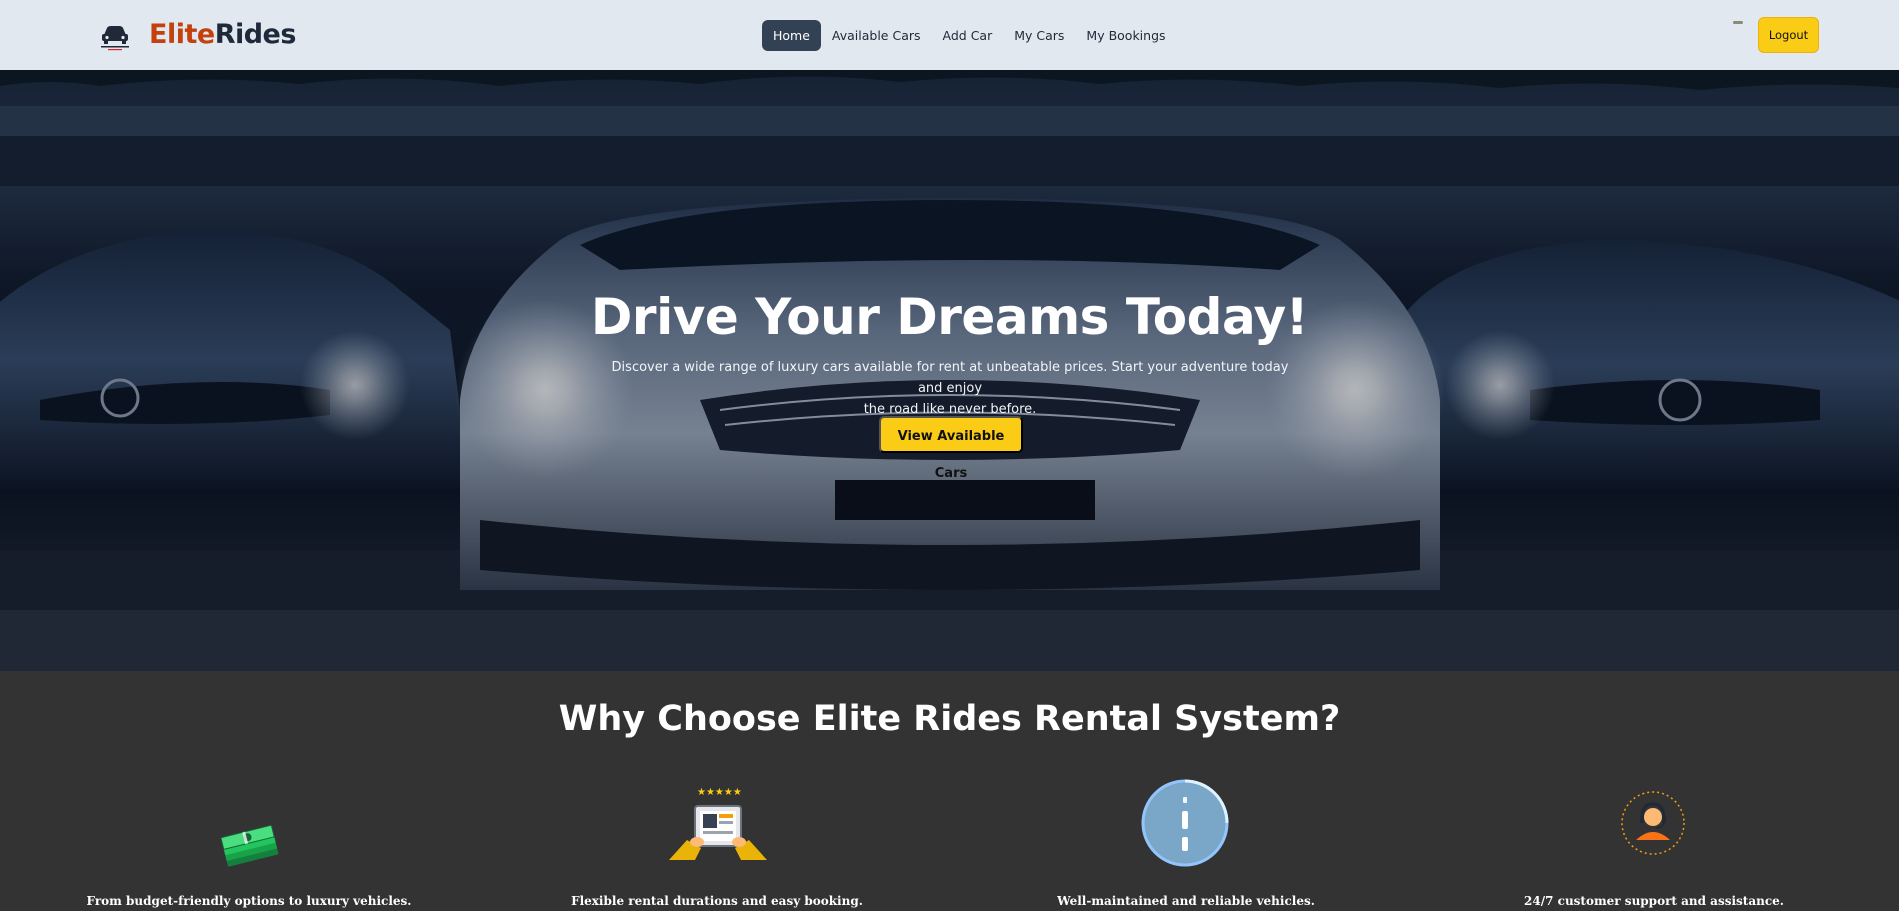  I want to click on brand-name: EliteRides, so click(222, 34).